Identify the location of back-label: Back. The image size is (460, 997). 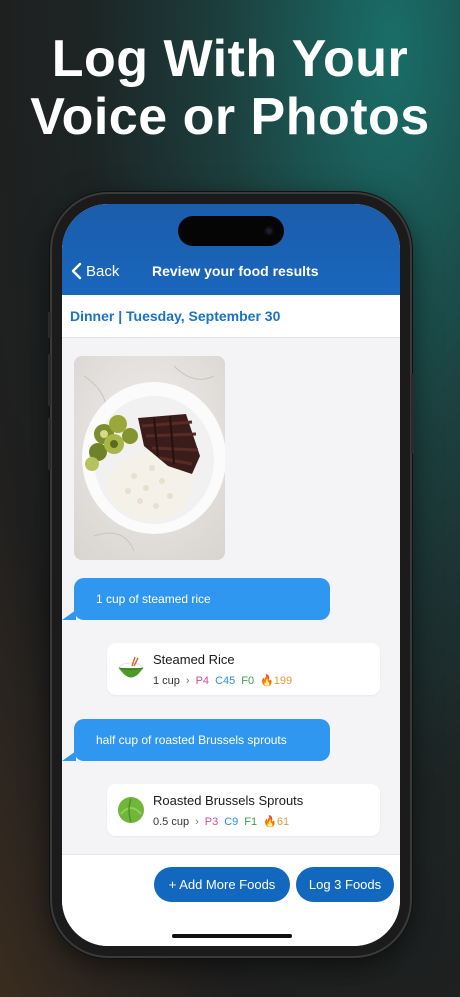
(103, 271).